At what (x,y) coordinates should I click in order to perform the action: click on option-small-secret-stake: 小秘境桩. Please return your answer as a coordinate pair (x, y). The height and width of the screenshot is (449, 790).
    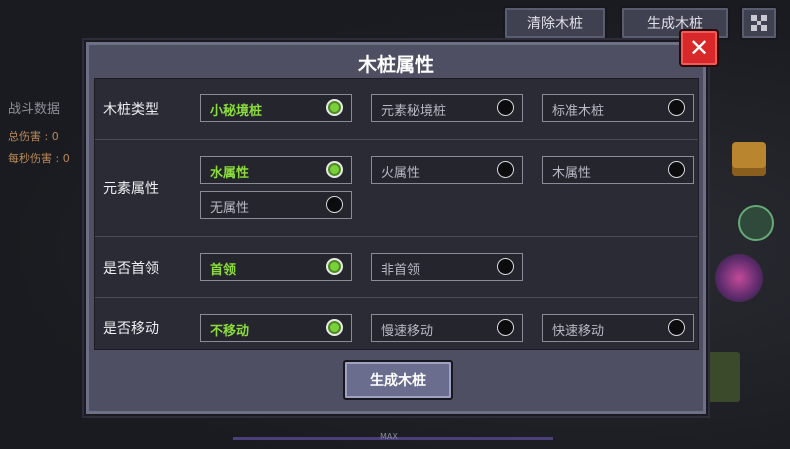
    Looking at the image, I should click on (276, 108).